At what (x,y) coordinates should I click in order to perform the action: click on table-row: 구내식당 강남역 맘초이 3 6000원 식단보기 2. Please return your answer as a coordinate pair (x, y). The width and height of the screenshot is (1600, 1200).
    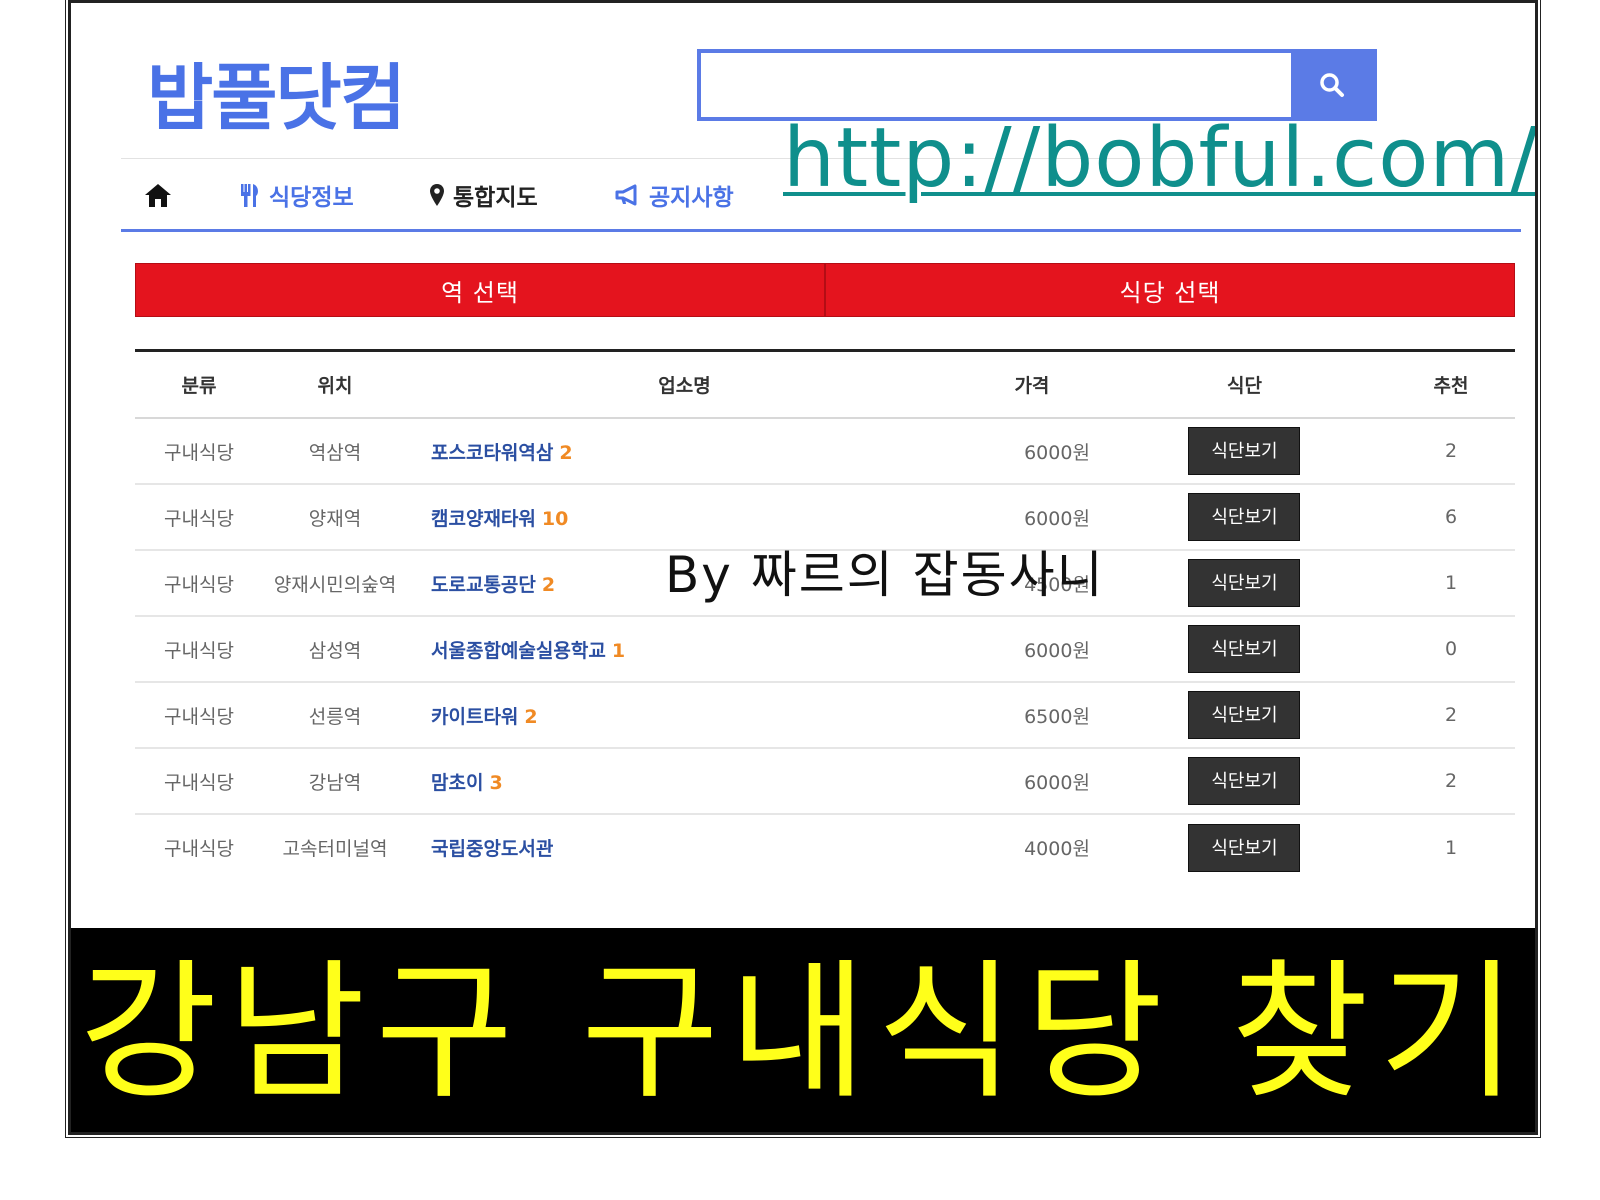
    Looking at the image, I should click on (825, 781).